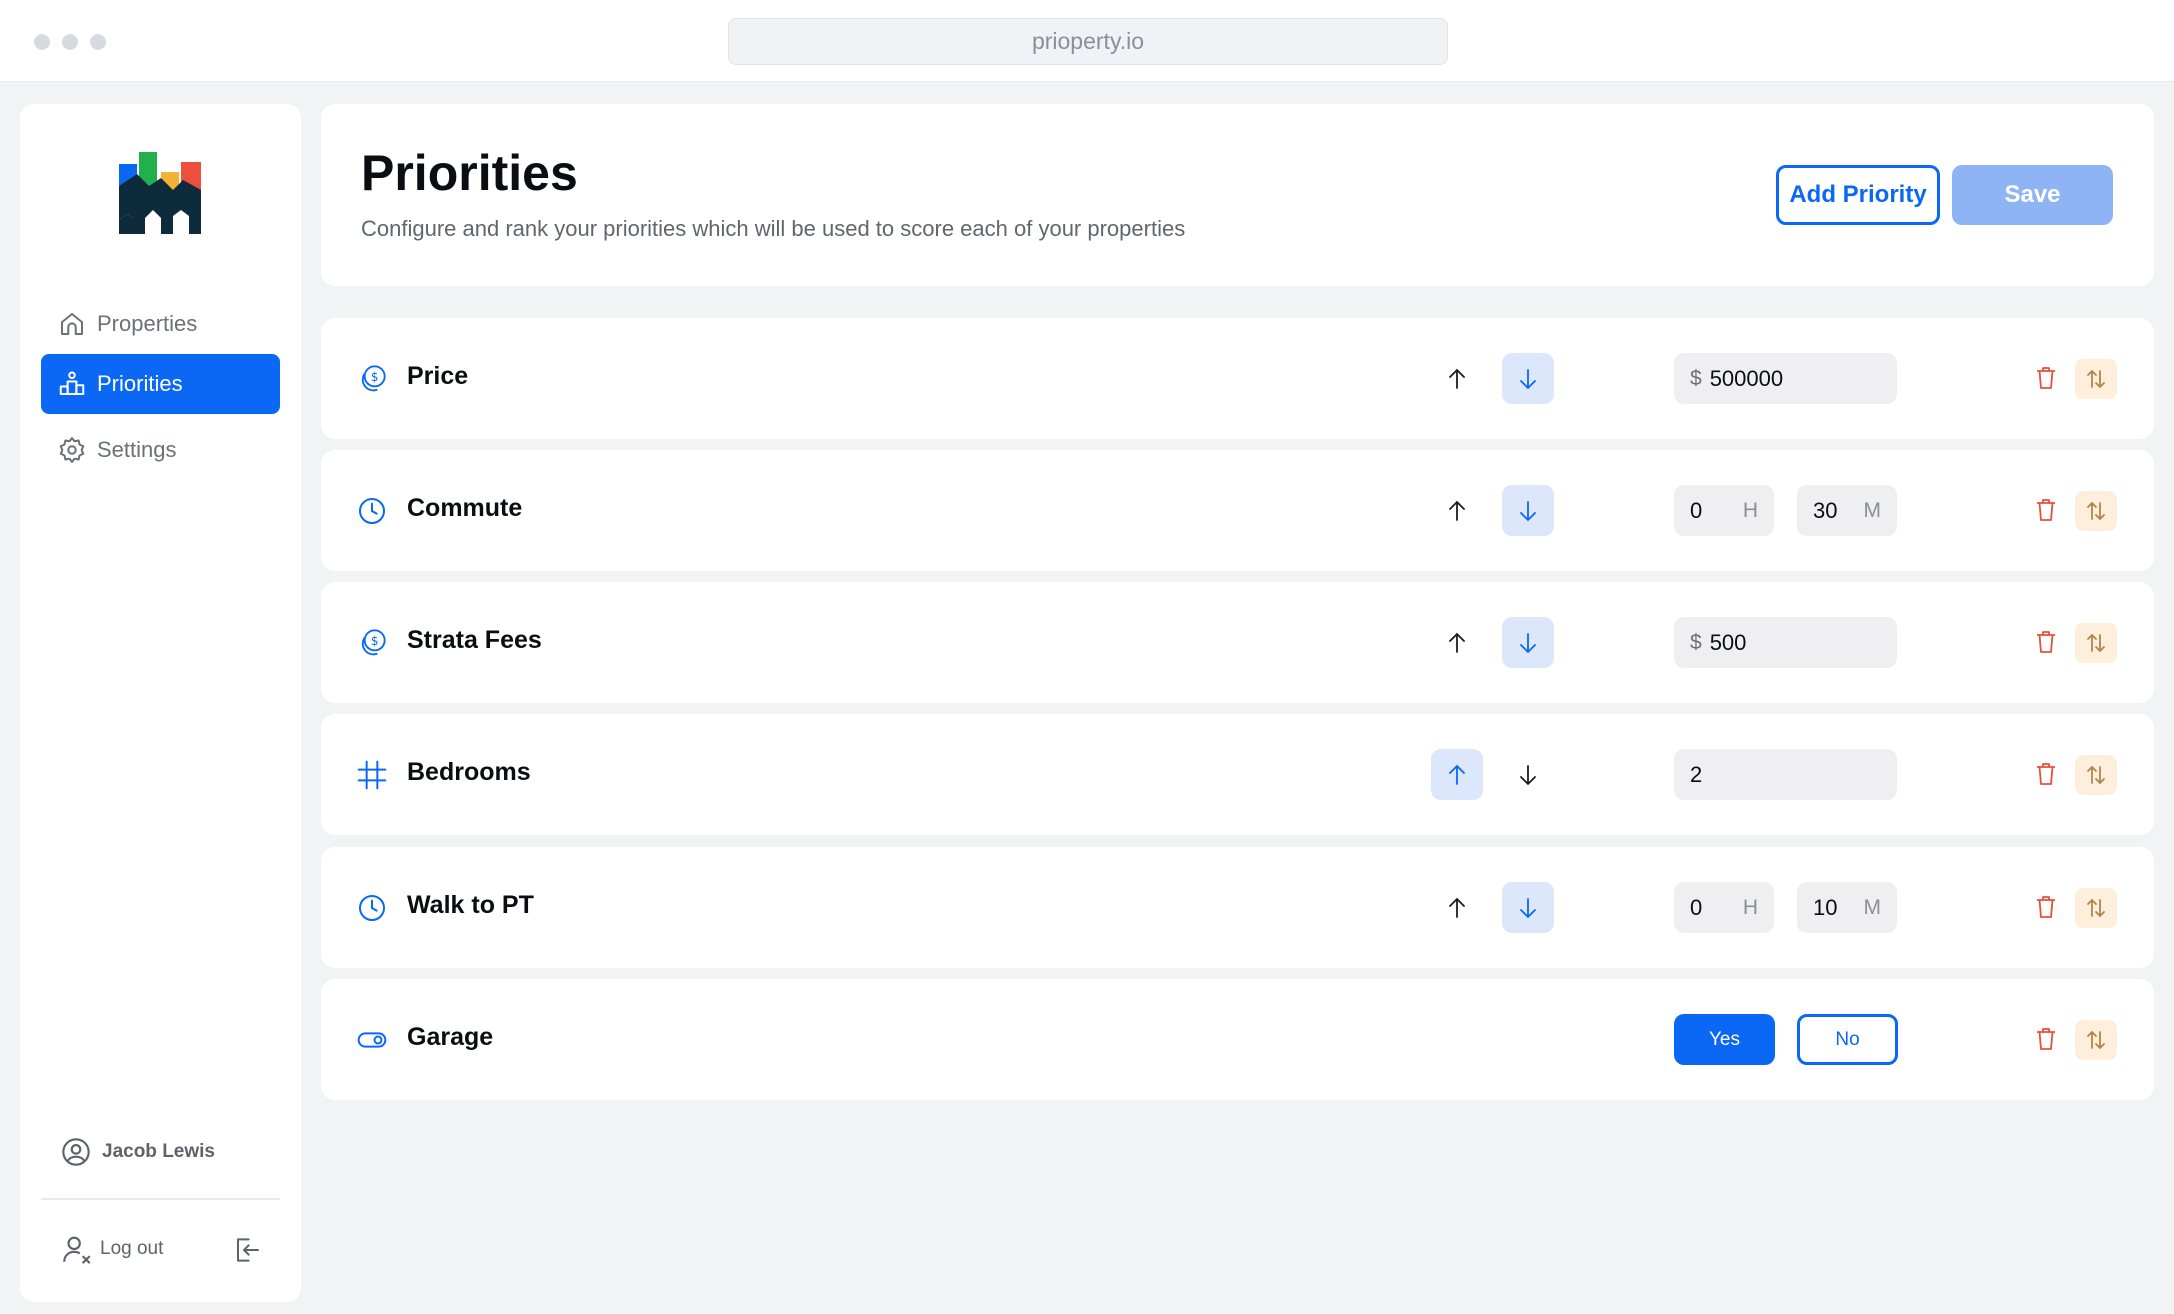 Image resolution: width=2174 pixels, height=1314 pixels. I want to click on user-profile: Jacob Lewis, so click(137, 1152).